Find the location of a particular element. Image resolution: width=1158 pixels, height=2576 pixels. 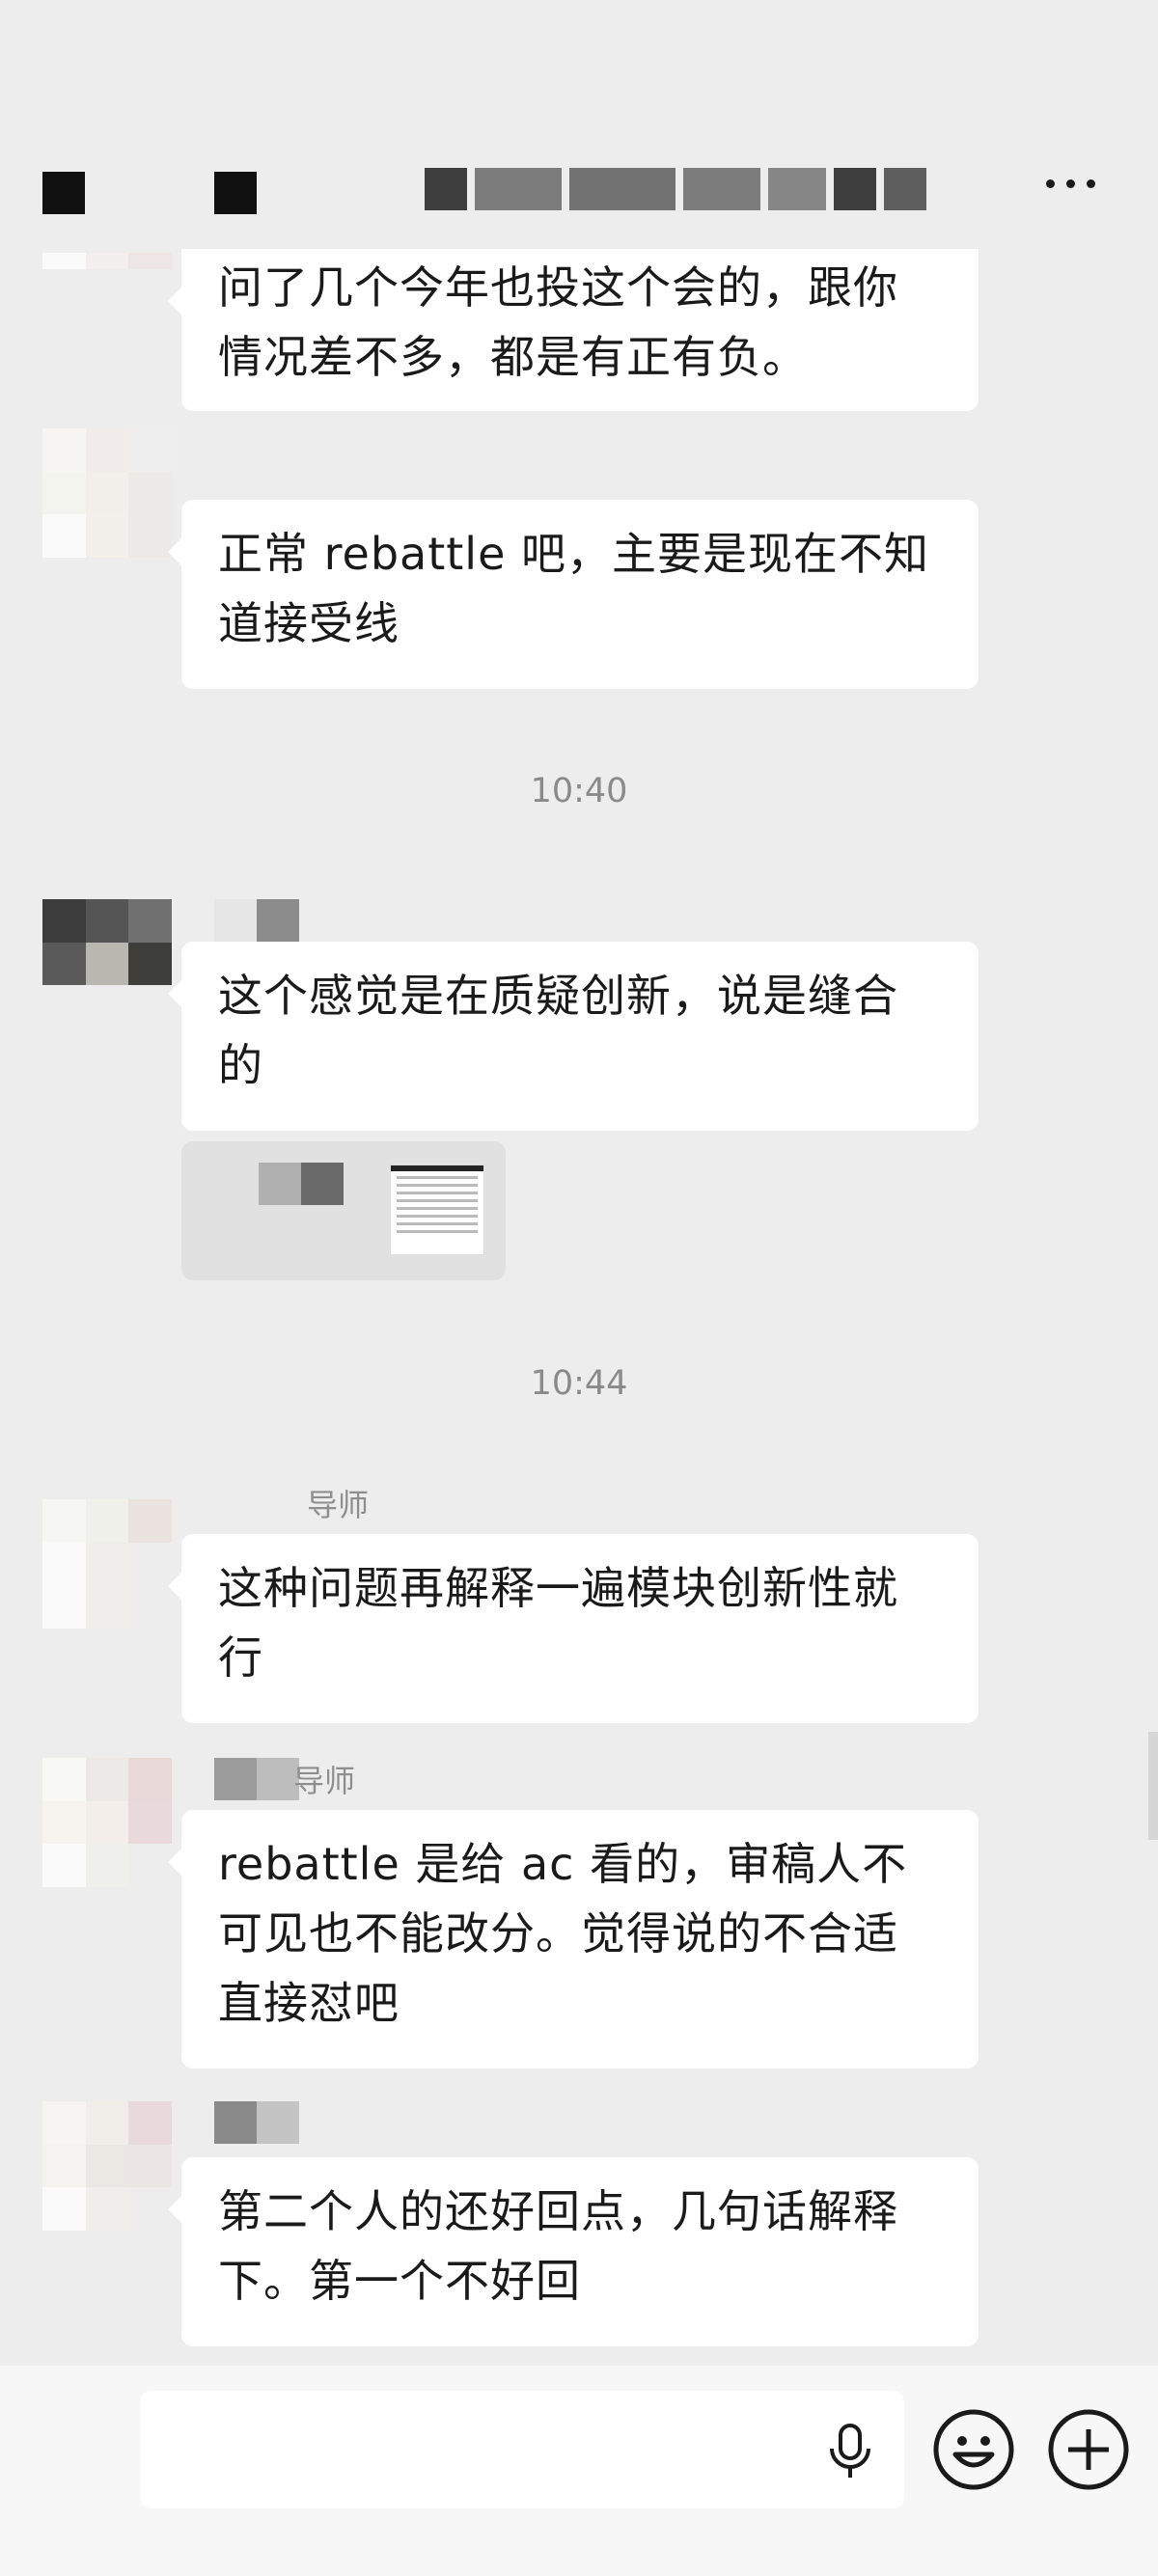

message-bubble: 问了几个今年也投这个会的，跟你情况差不多，都是有正有负。 is located at coordinates (573, 330).